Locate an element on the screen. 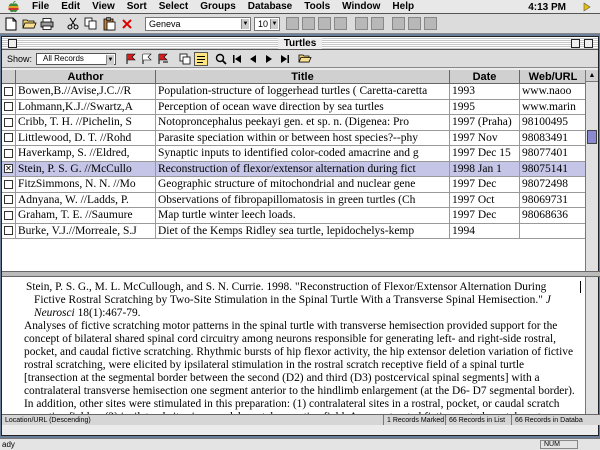  copy-button is located at coordinates (91, 23).